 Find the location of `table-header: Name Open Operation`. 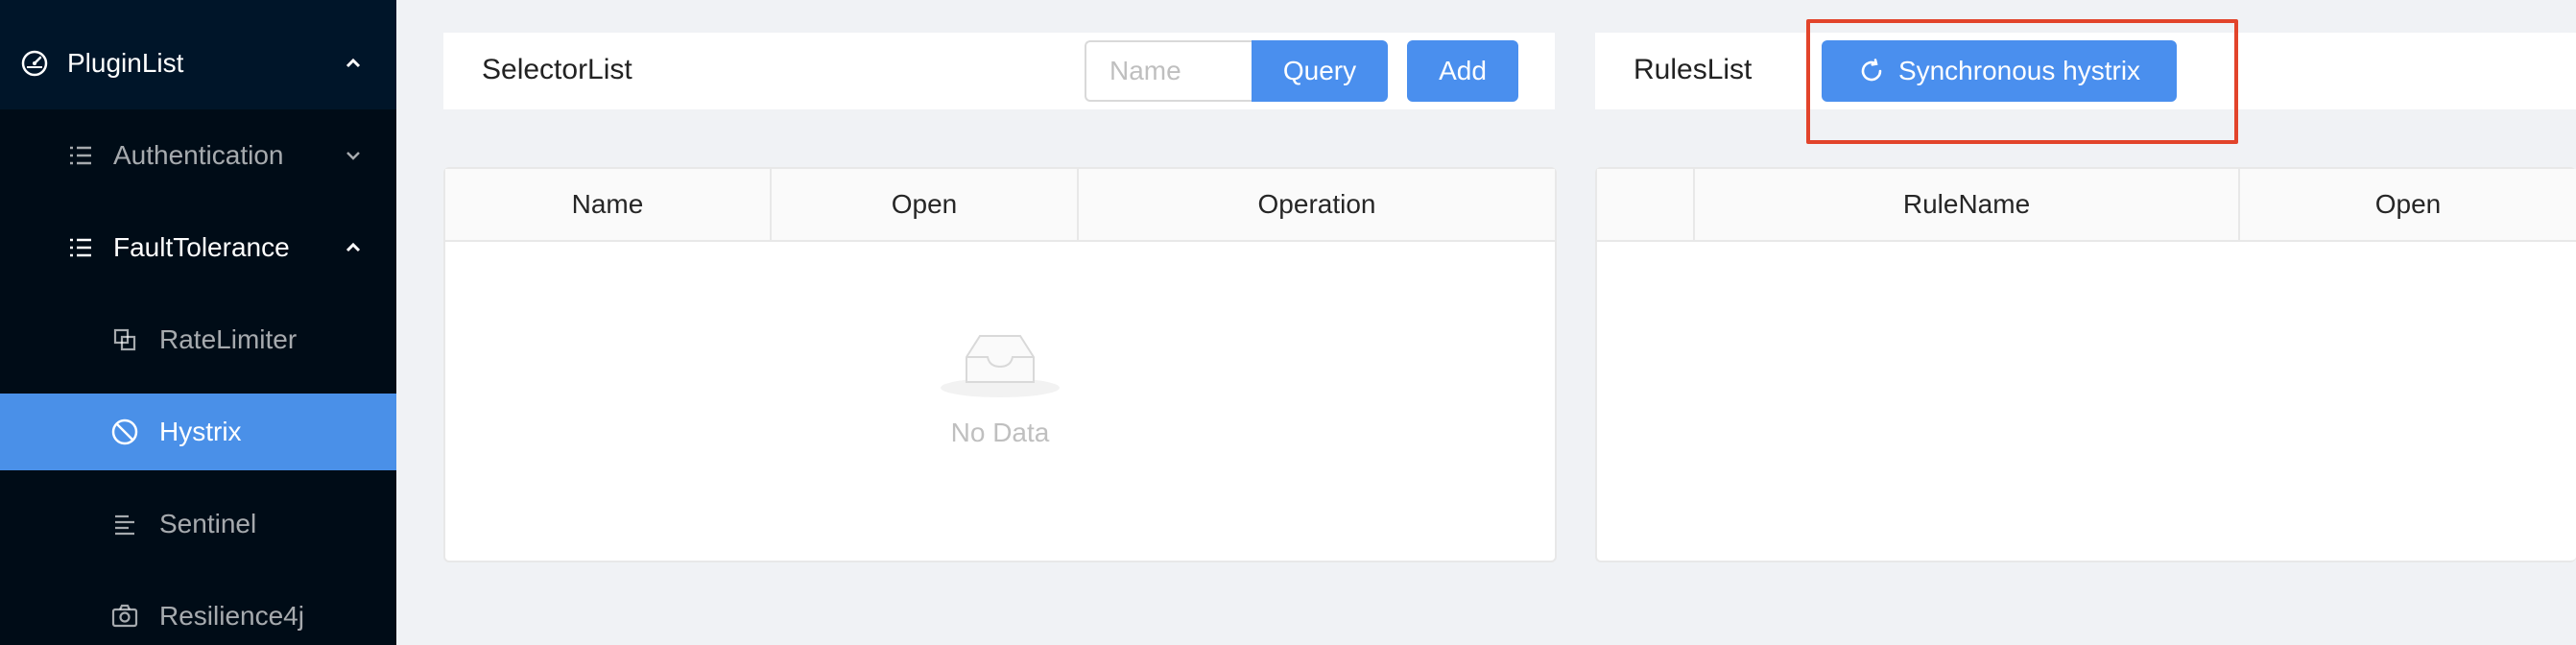

table-header: Name Open Operation is located at coordinates (1000, 205).